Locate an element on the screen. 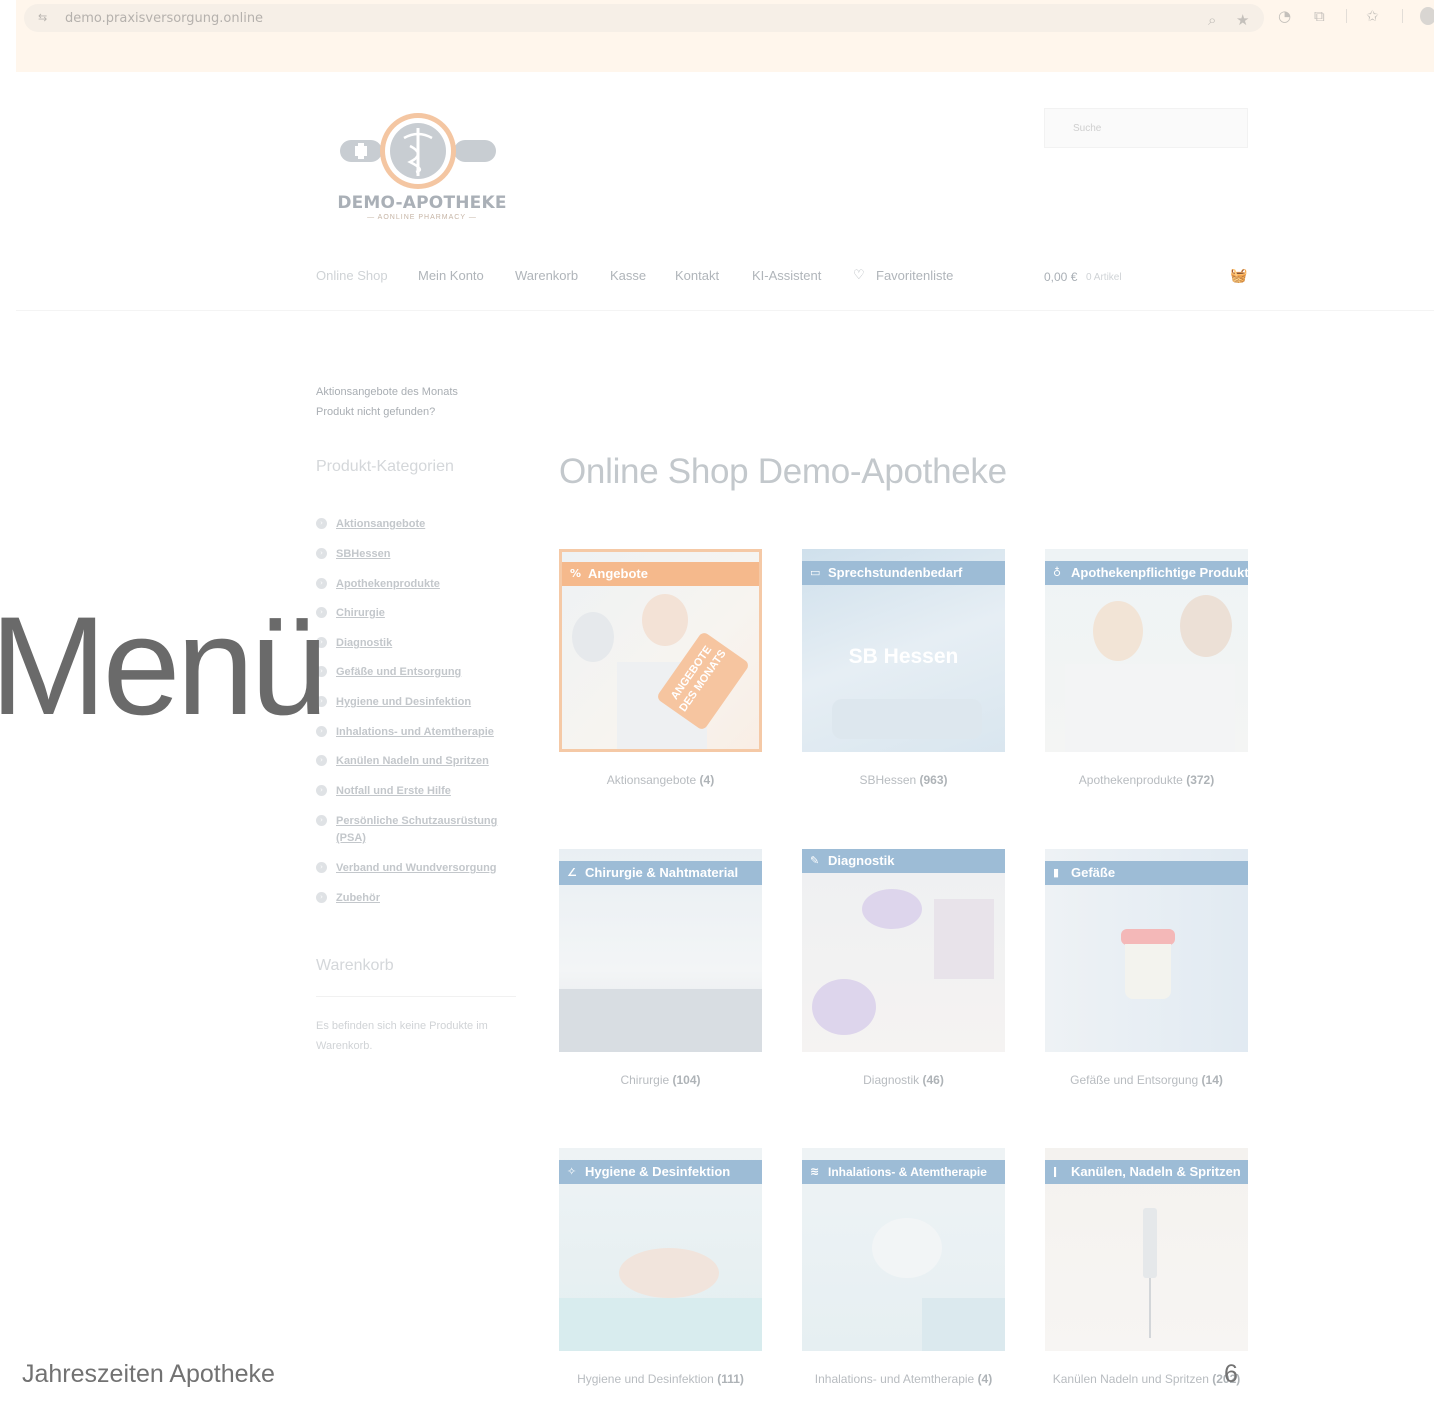 This screenshot has height=1407, width=1434. slide-title-menu: Menü is located at coordinates (164, 665).